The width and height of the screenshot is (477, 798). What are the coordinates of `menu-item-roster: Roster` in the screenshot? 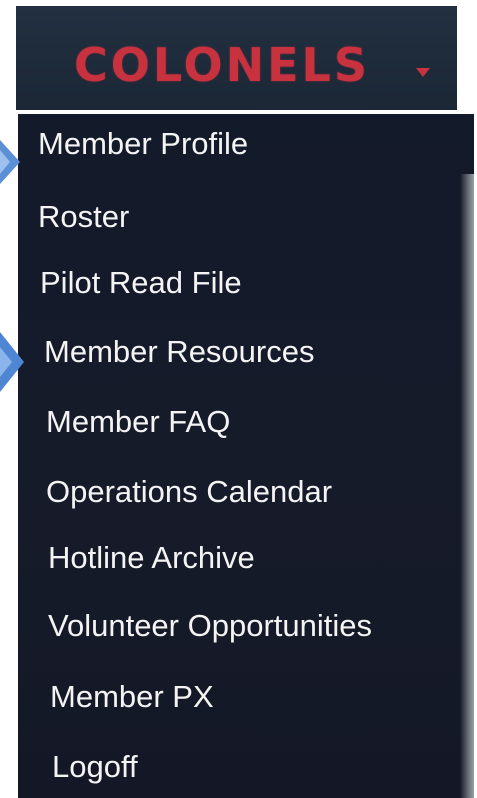 It's located at (83, 216).